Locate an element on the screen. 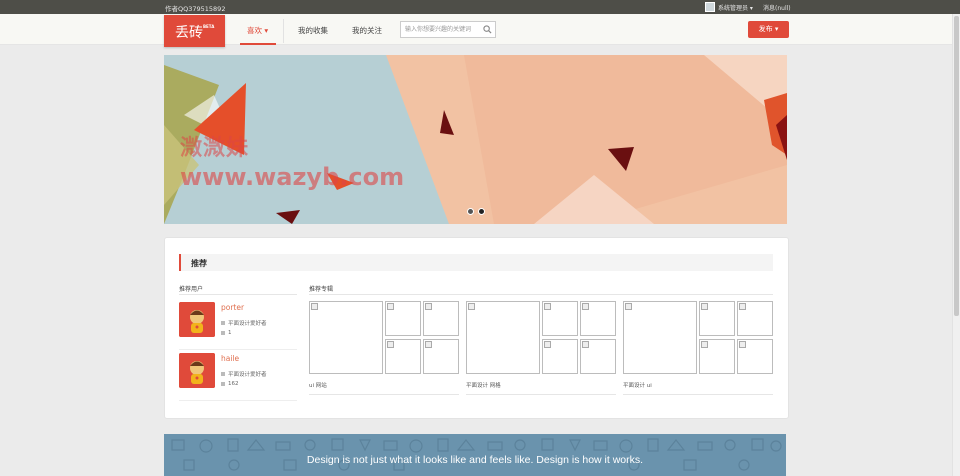  albums-column-title: 推荐专辑 is located at coordinates (321, 289).